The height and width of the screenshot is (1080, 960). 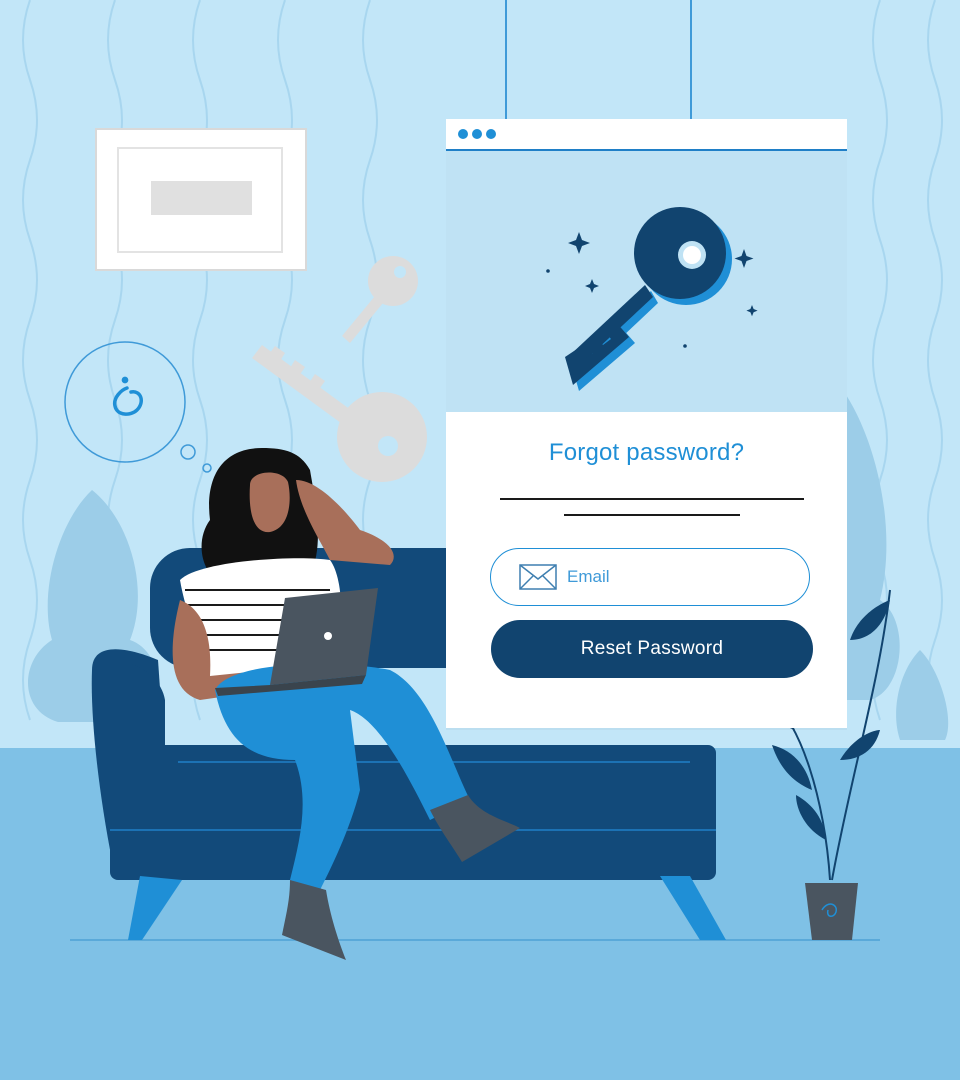 I want to click on email-input, so click(x=677, y=577).